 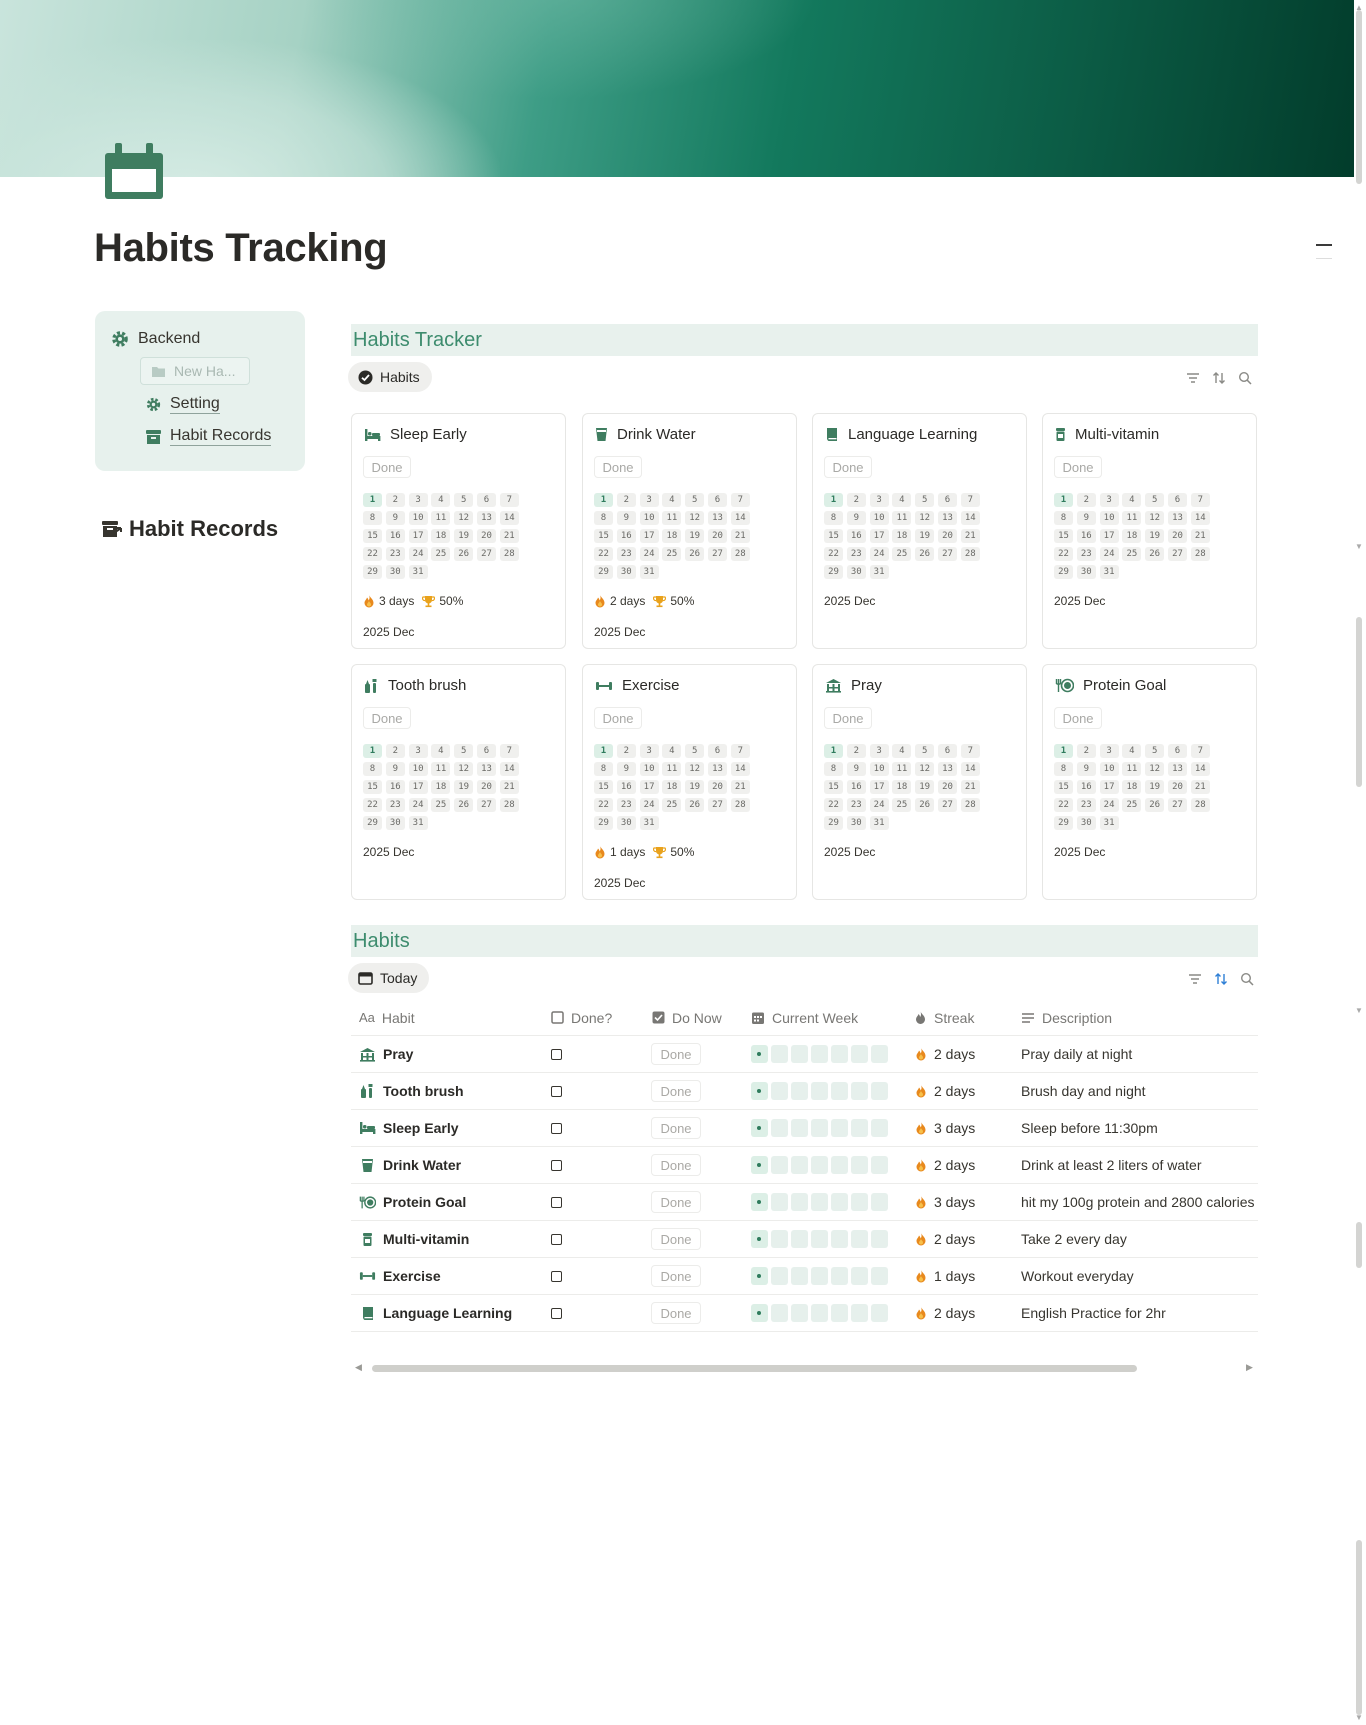 I want to click on col-do-now: Do Now, so click(x=687, y=1017).